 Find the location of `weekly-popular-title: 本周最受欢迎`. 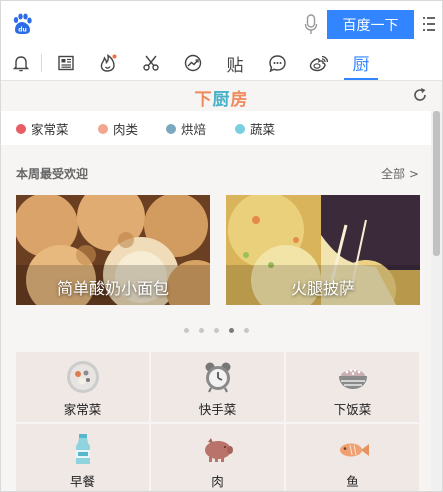

weekly-popular-title: 本周最受欢迎 is located at coordinates (52, 174).